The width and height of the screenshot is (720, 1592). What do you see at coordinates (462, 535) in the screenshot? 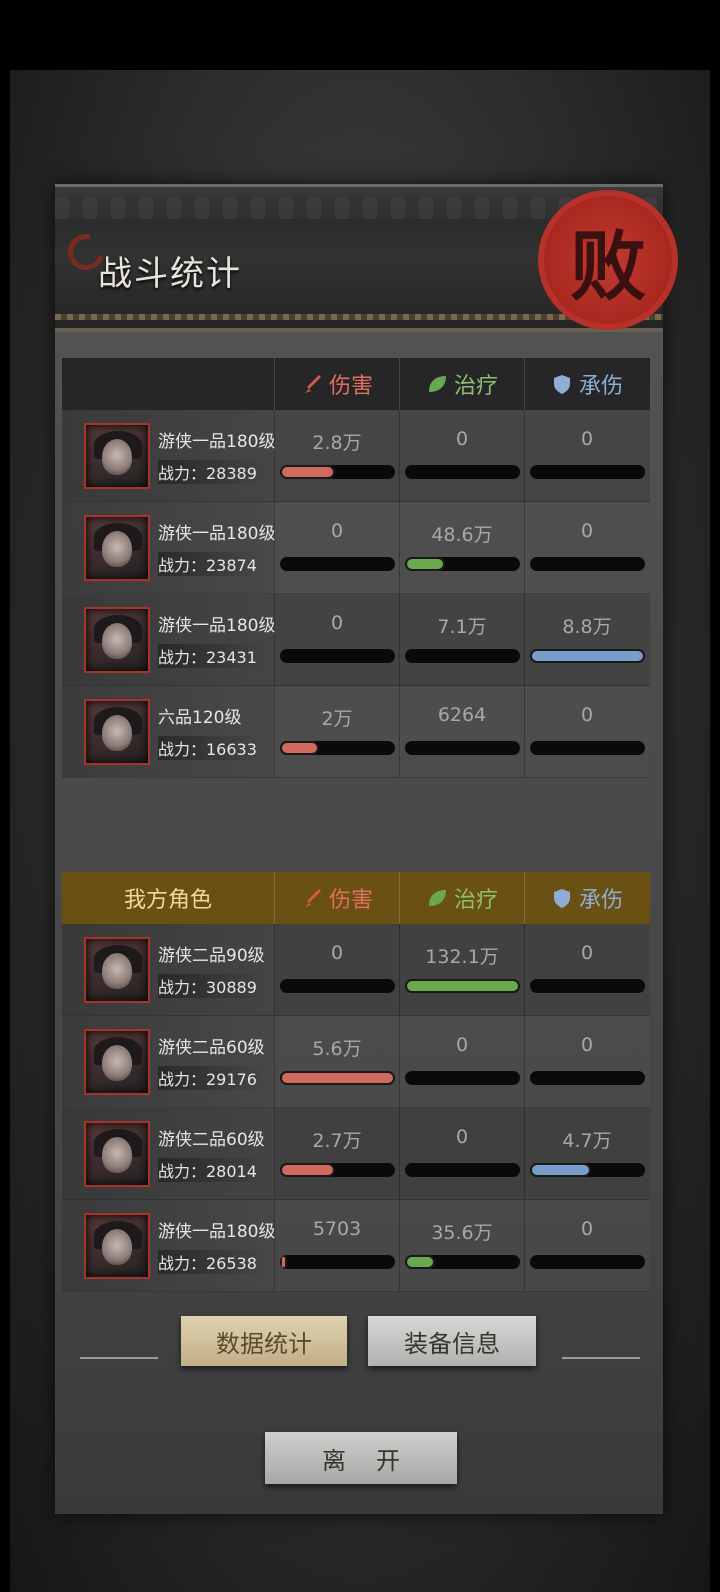
I see `heal-value: 48.6万` at bounding box center [462, 535].